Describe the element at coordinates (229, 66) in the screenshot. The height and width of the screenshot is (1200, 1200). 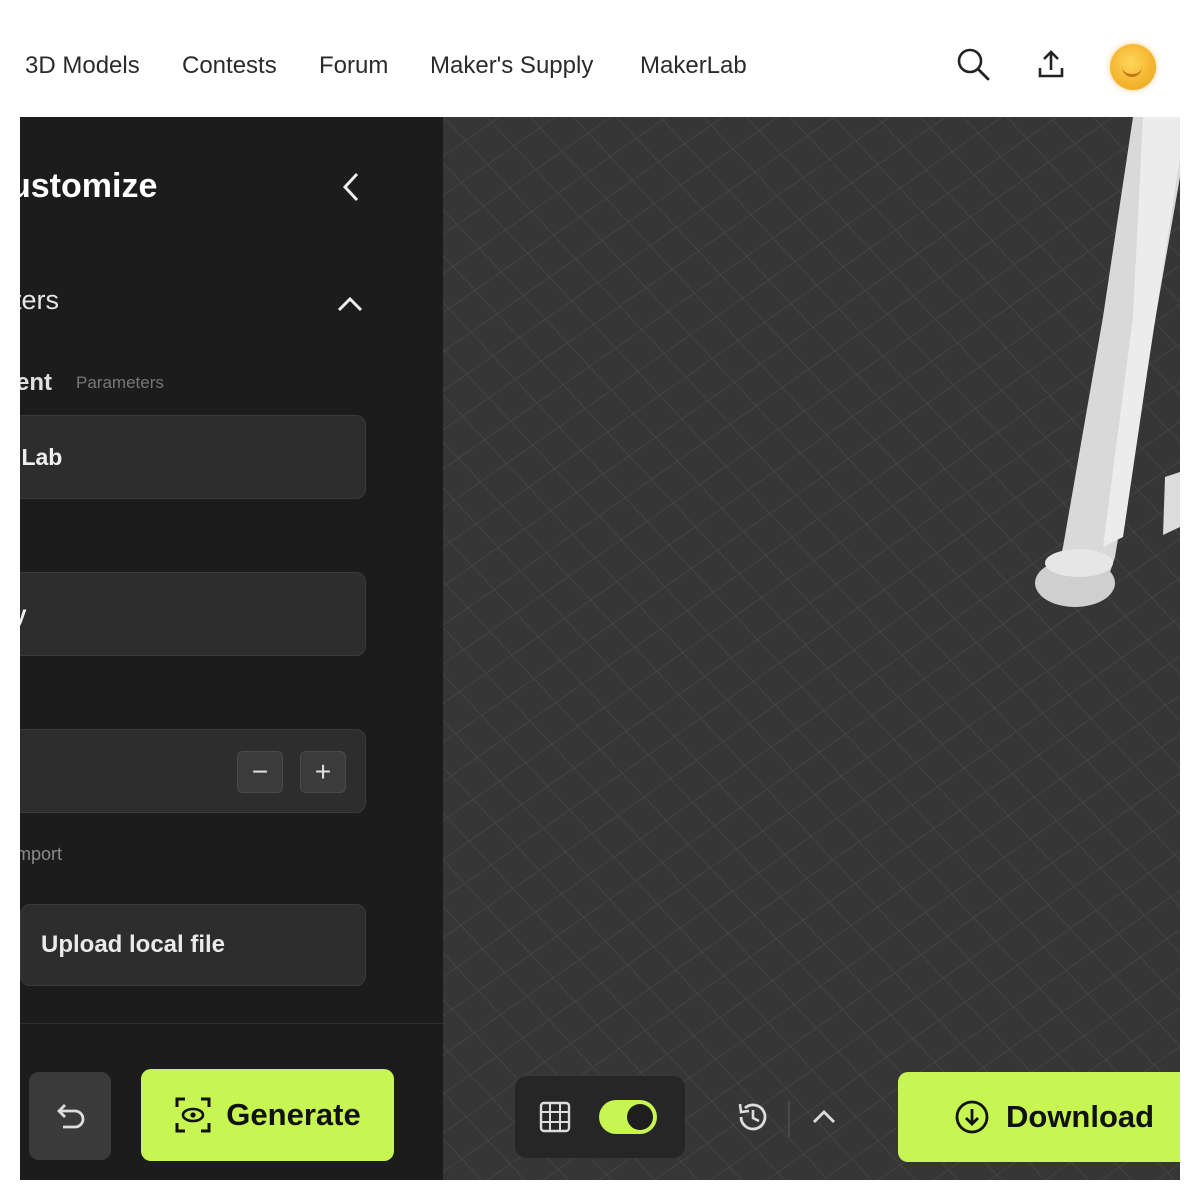
I see `nav-contests: Contests` at that location.